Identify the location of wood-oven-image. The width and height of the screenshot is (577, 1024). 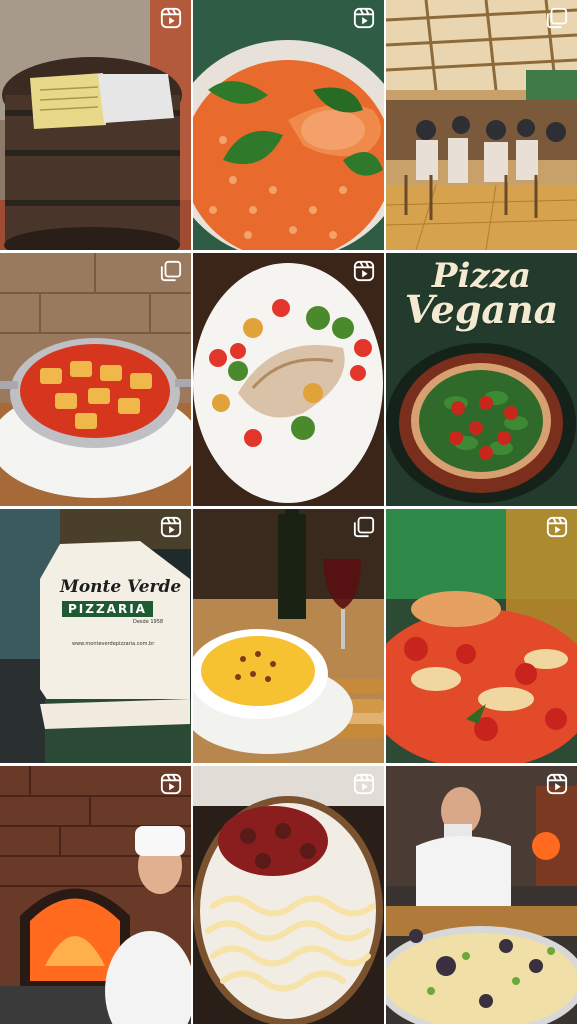
(95, 895).